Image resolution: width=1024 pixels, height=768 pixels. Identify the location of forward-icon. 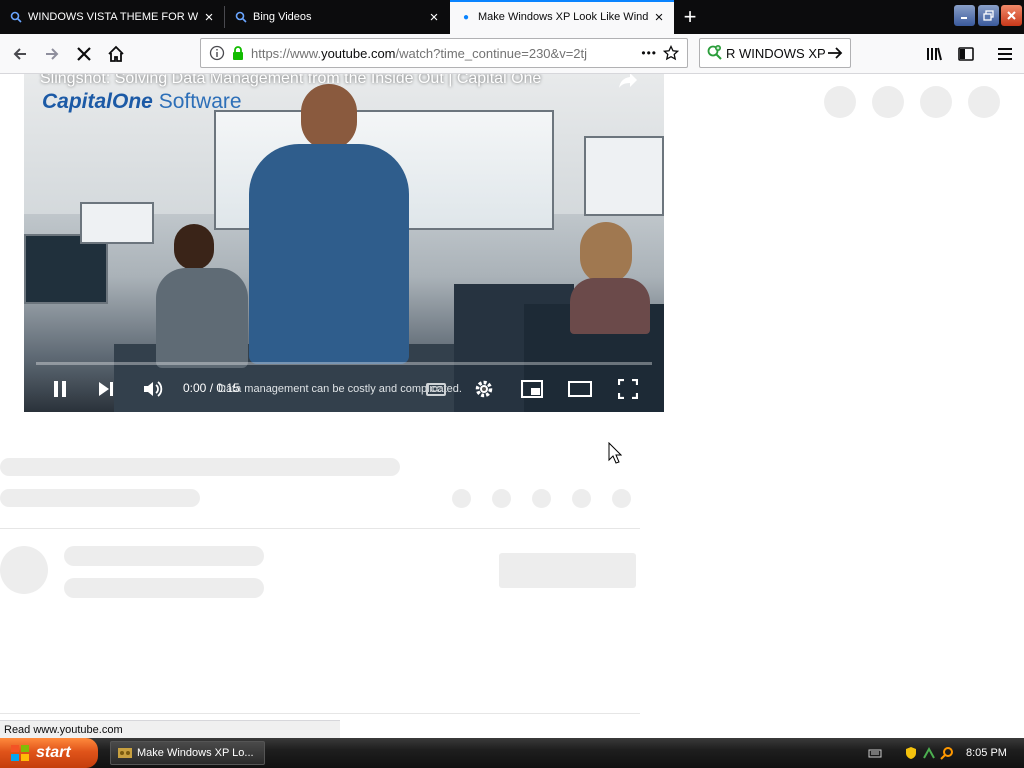
(52, 54).